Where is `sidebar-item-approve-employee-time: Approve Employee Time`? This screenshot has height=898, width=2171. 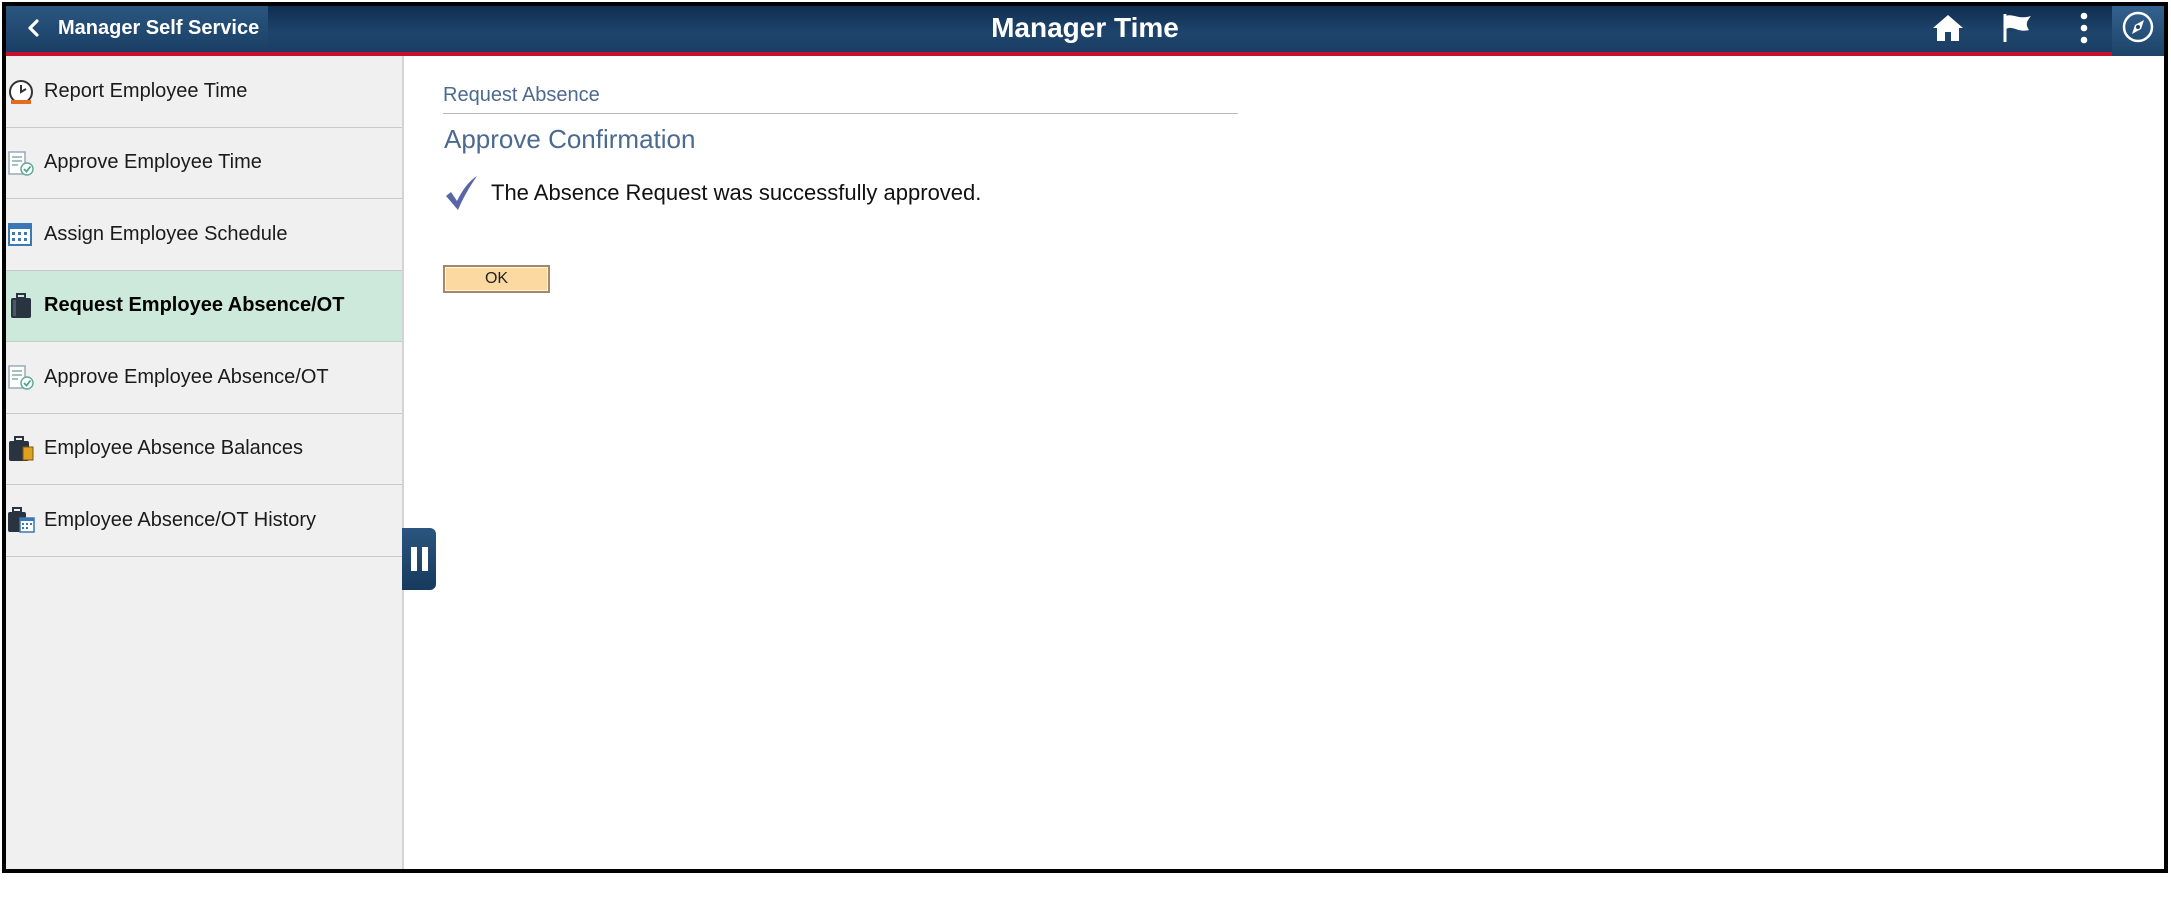
sidebar-item-approve-employee-time: Approve Employee Time is located at coordinates (204, 163).